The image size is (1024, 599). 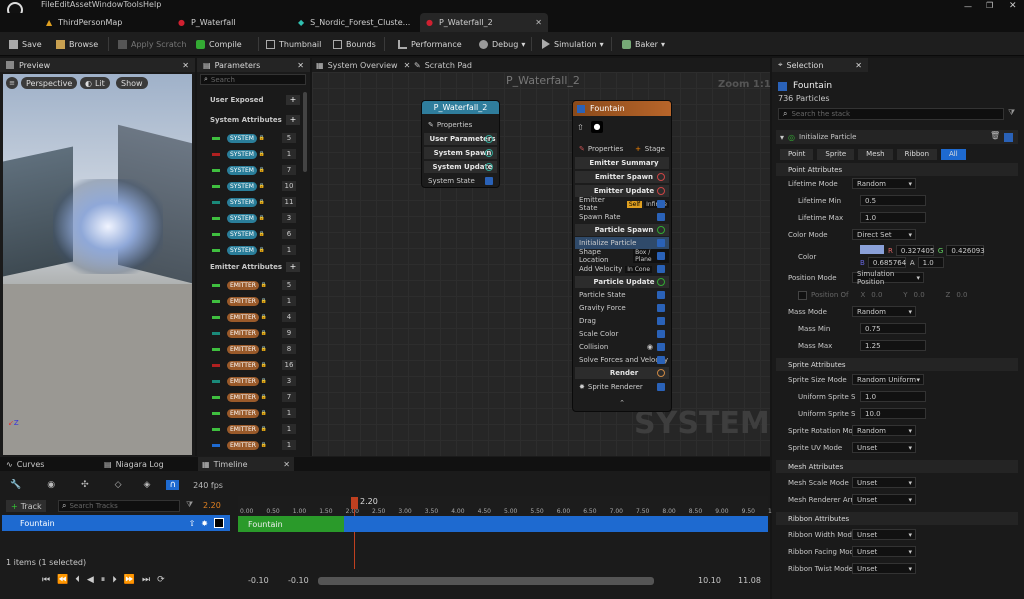 I want to click on system-param-row: SYSTEM 🔒 10, so click(x=252, y=186).